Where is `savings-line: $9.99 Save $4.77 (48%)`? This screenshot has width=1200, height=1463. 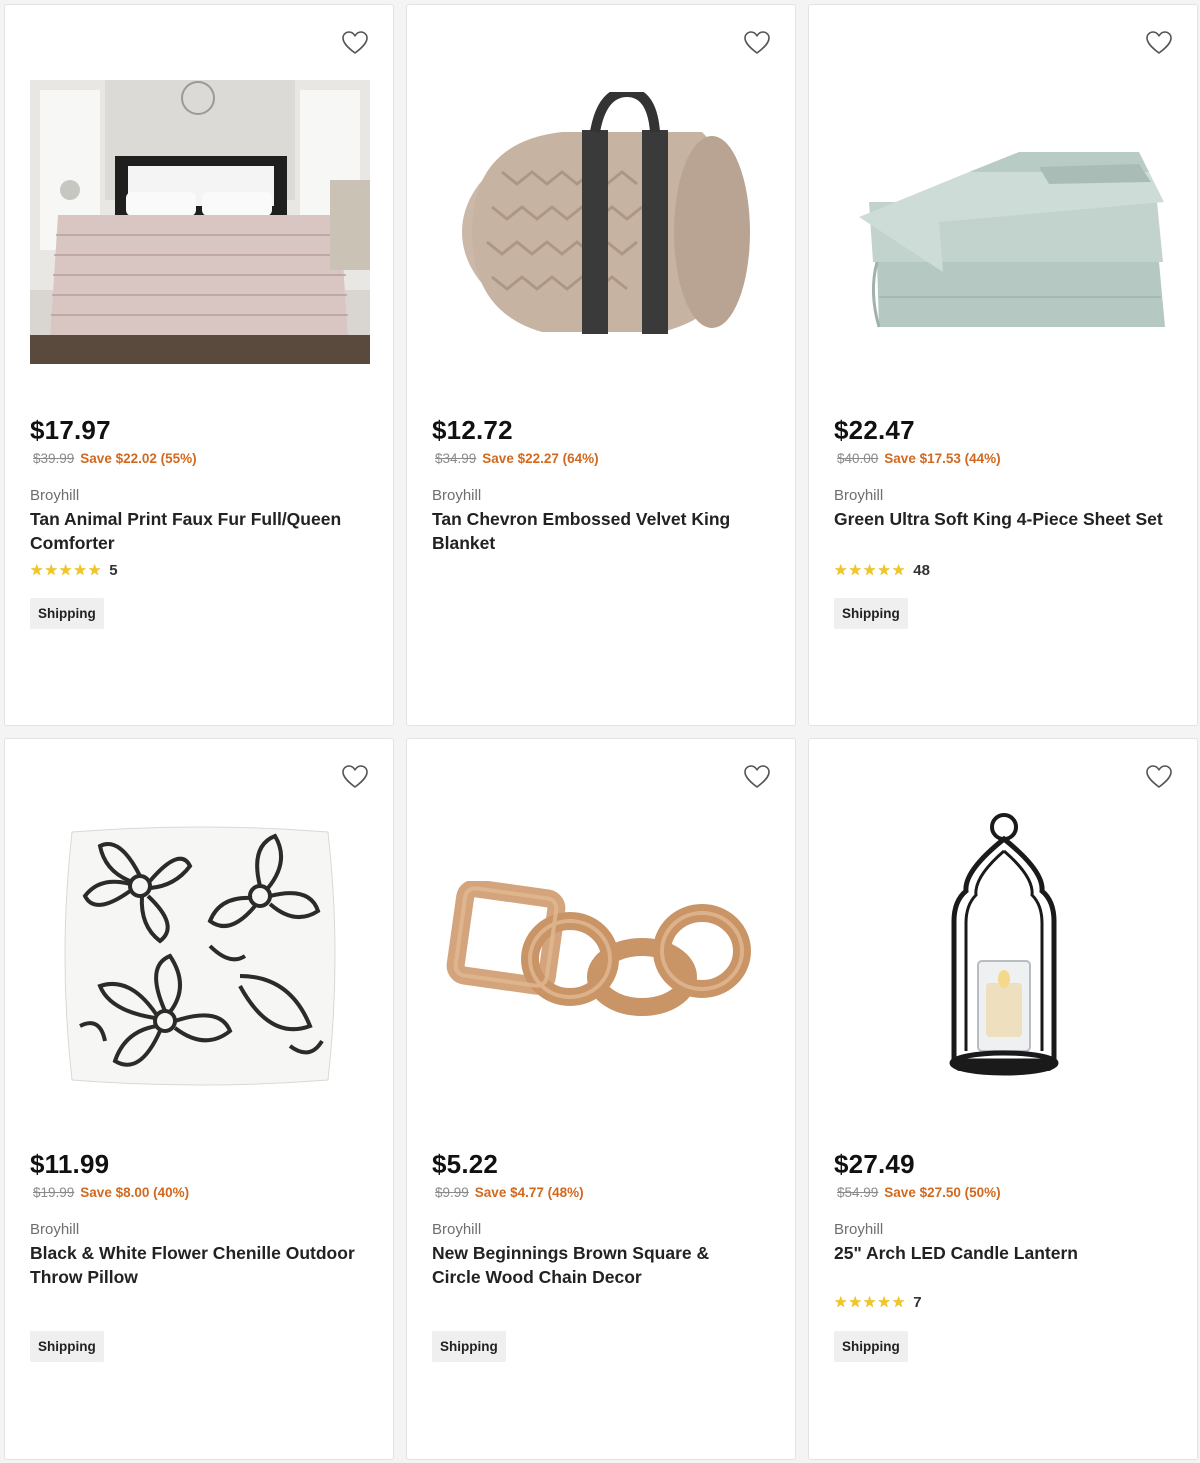
savings-line: $9.99 Save $4.77 (48%) is located at coordinates (509, 1192).